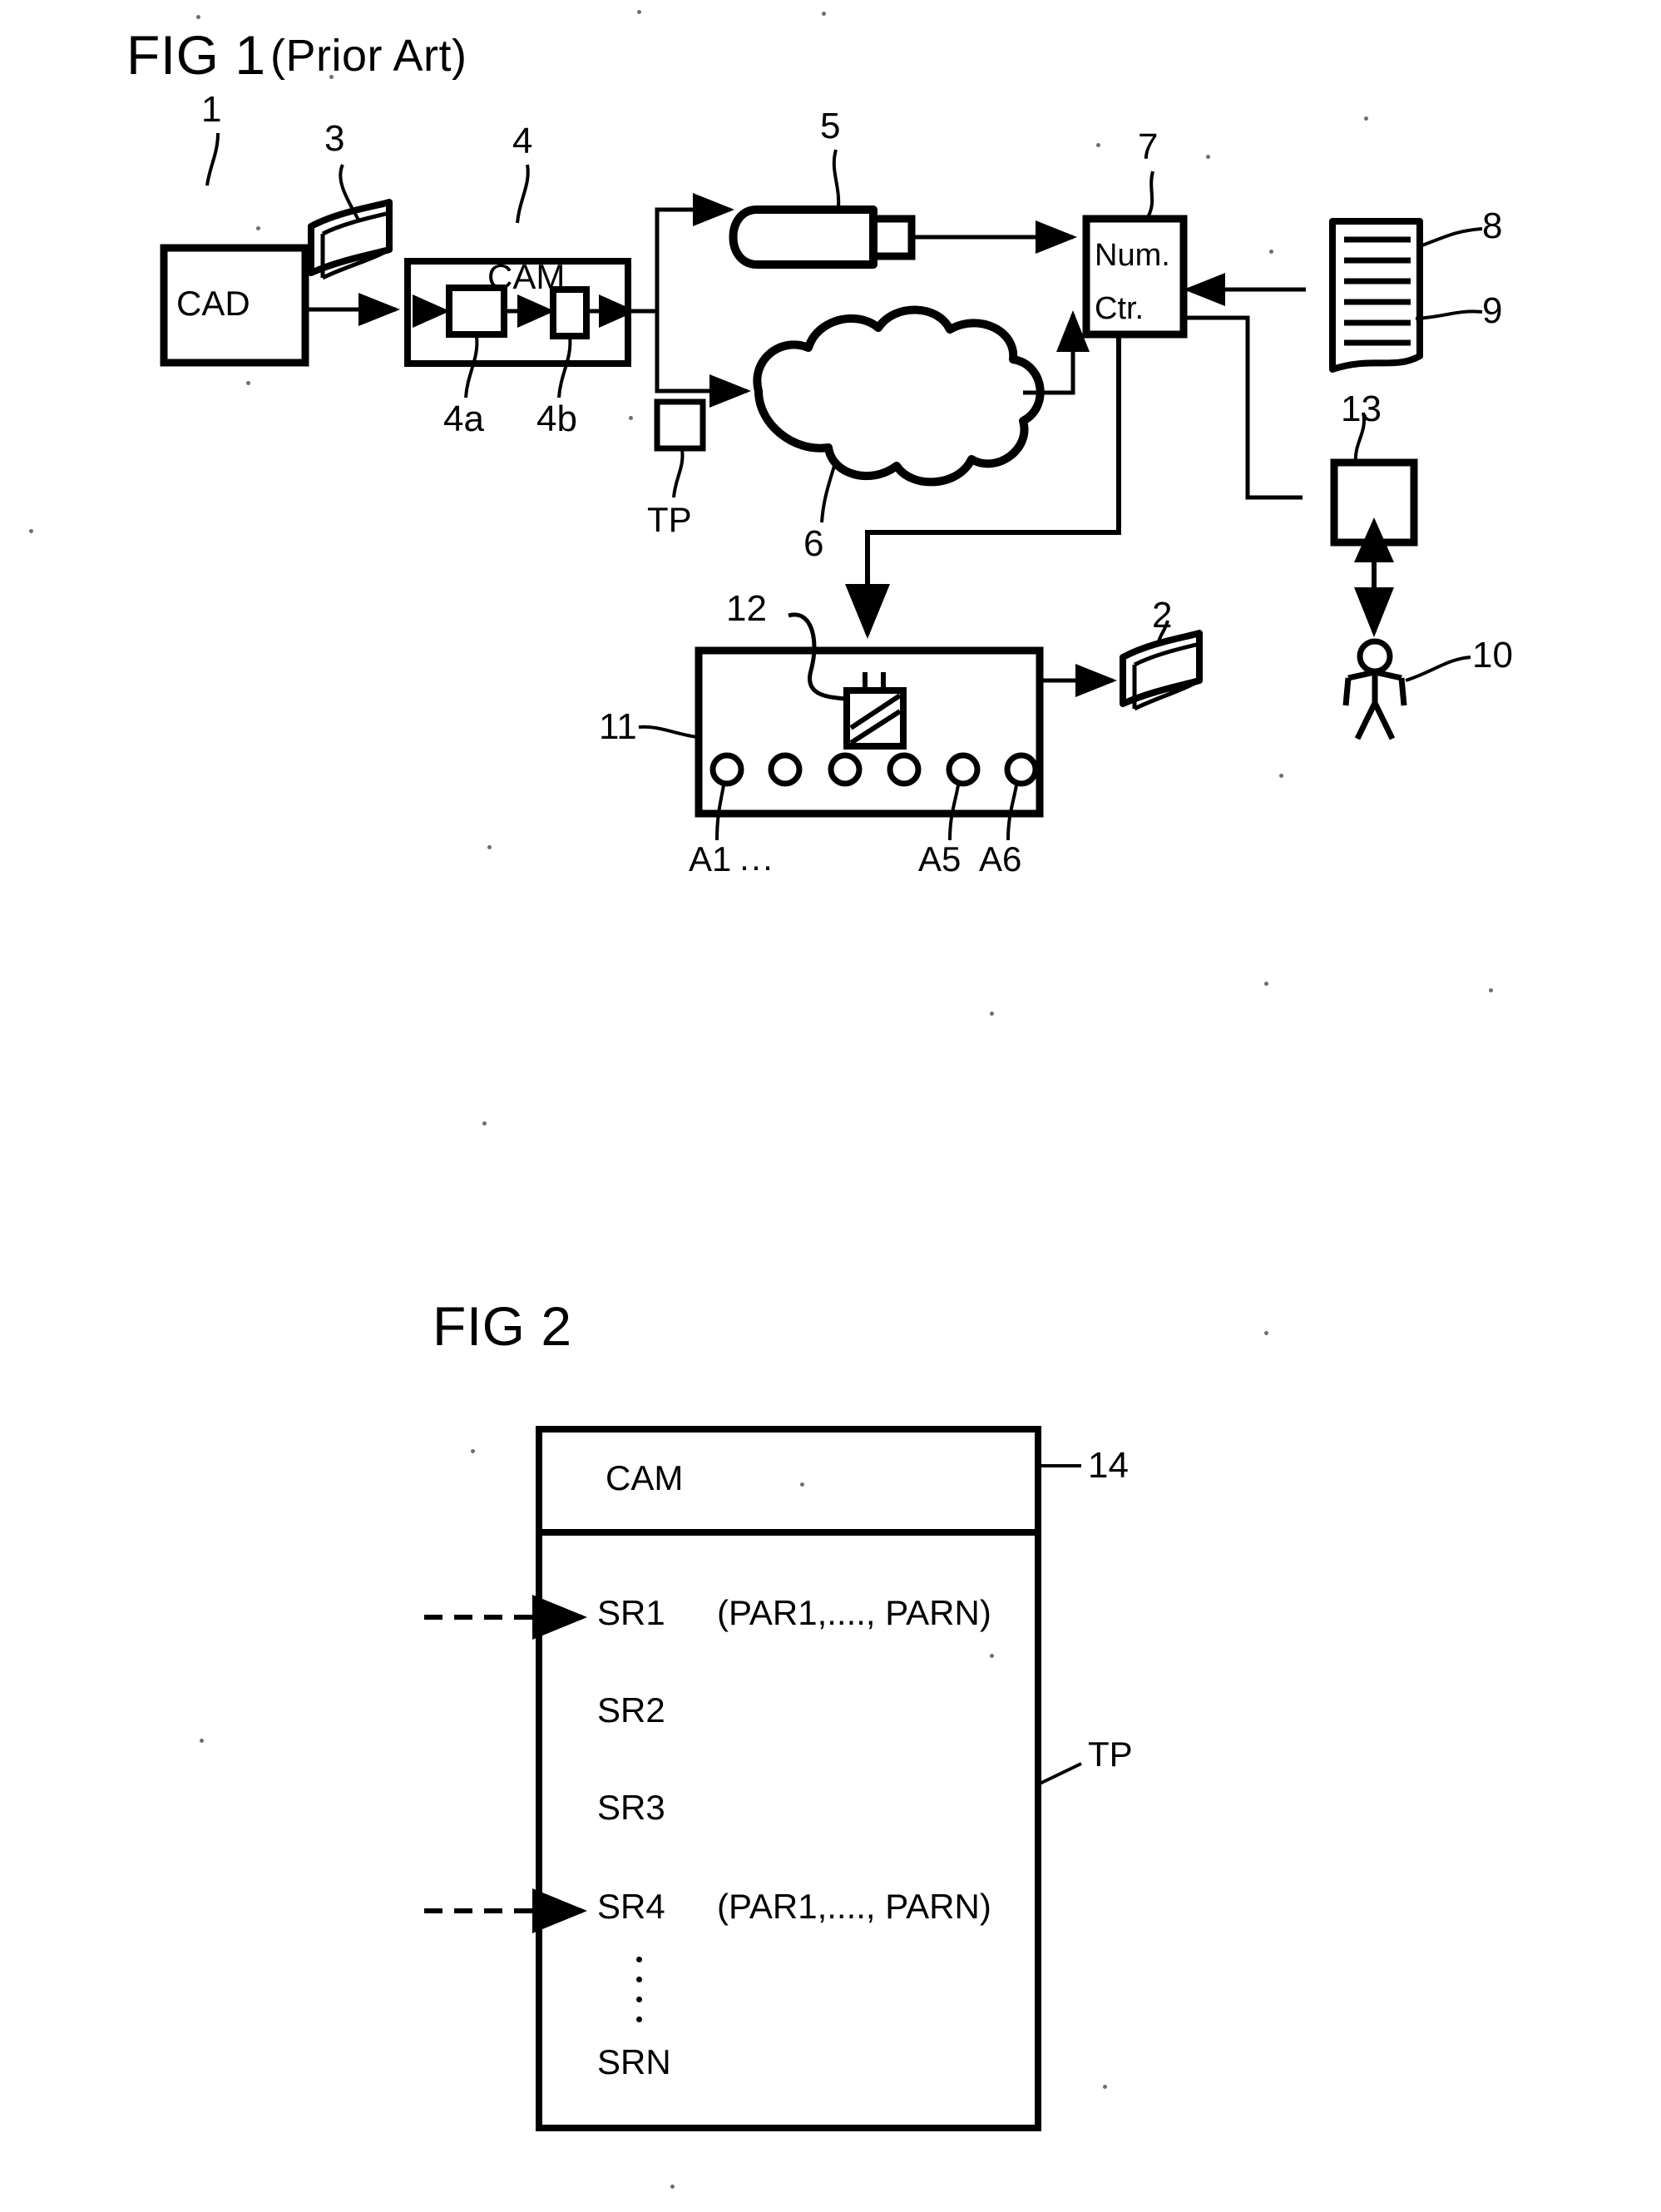  What do you see at coordinates (680, 448) in the screenshot?
I see `tp-box` at bounding box center [680, 448].